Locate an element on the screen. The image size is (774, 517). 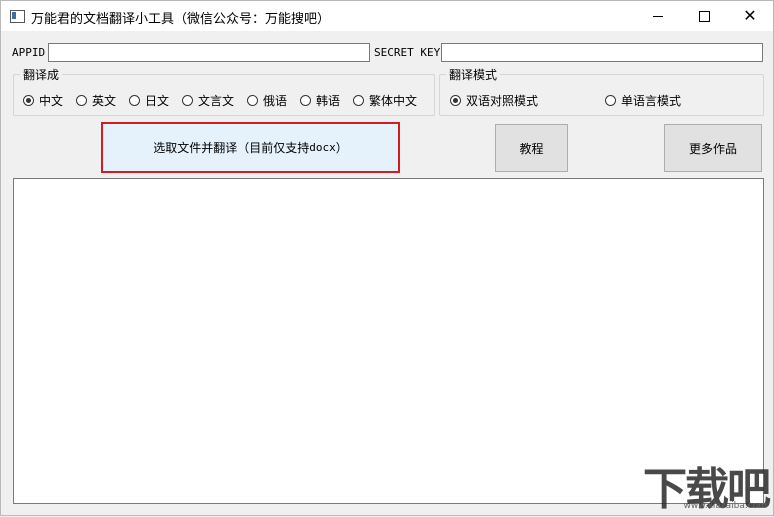
app-icon is located at coordinates (17, 16).